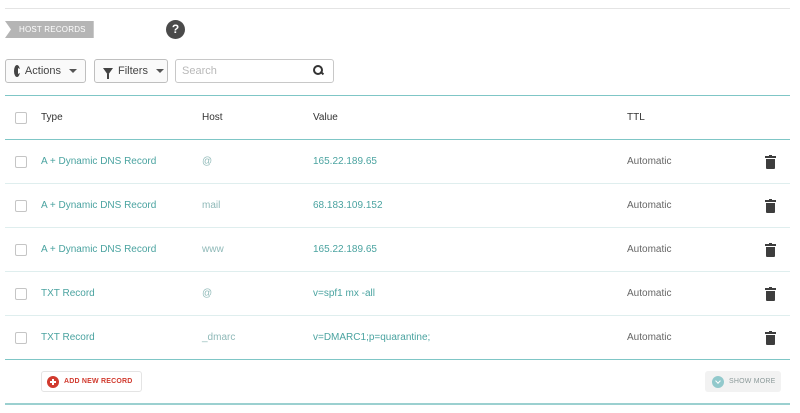 The width and height of the screenshot is (800, 413). What do you see at coordinates (21, 117) in the screenshot?
I see `select-all-checkbox` at bounding box center [21, 117].